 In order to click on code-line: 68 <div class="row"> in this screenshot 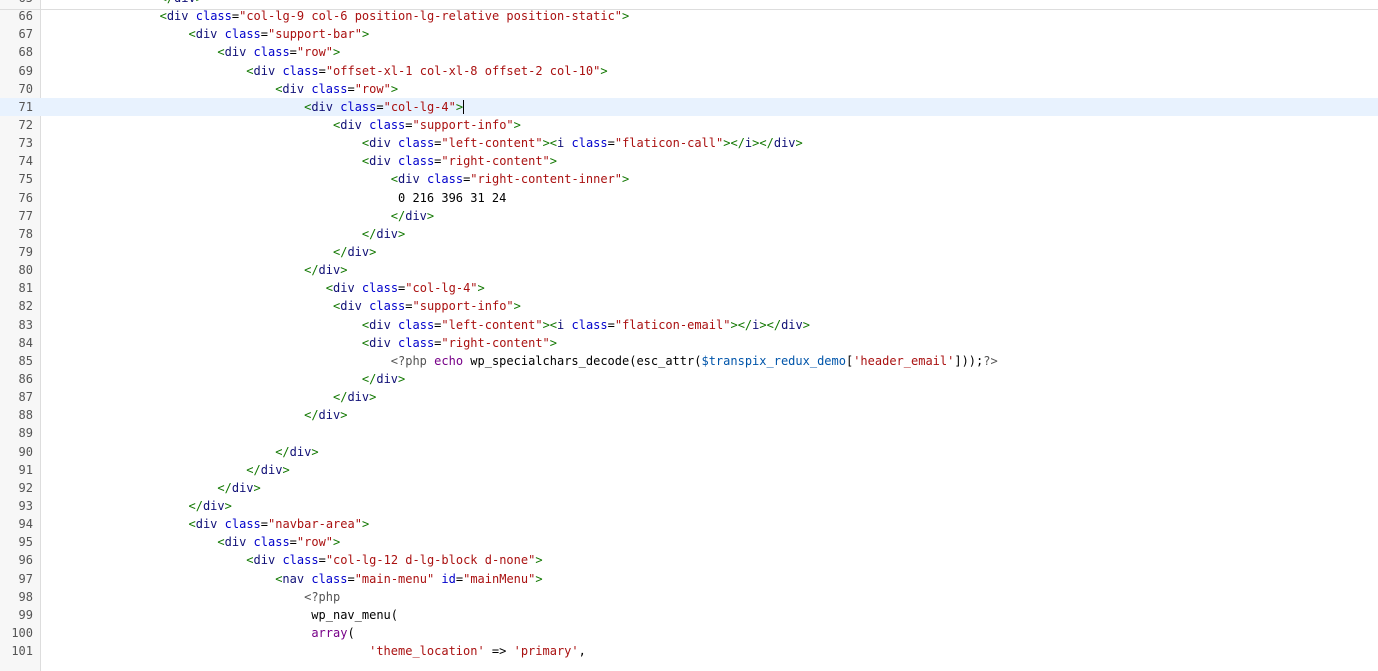, I will do `click(689, 52)`.